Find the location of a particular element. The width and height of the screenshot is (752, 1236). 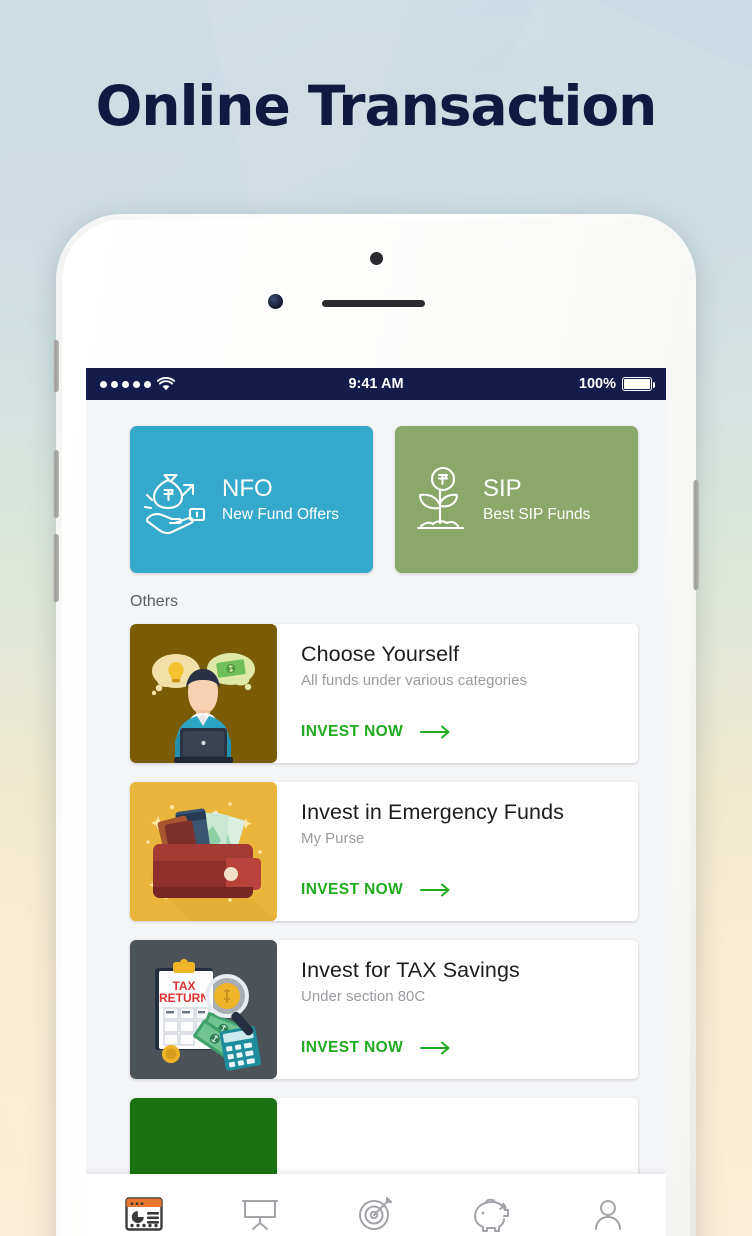

promo-subtitle: Best SIP Funds is located at coordinates (537, 514).